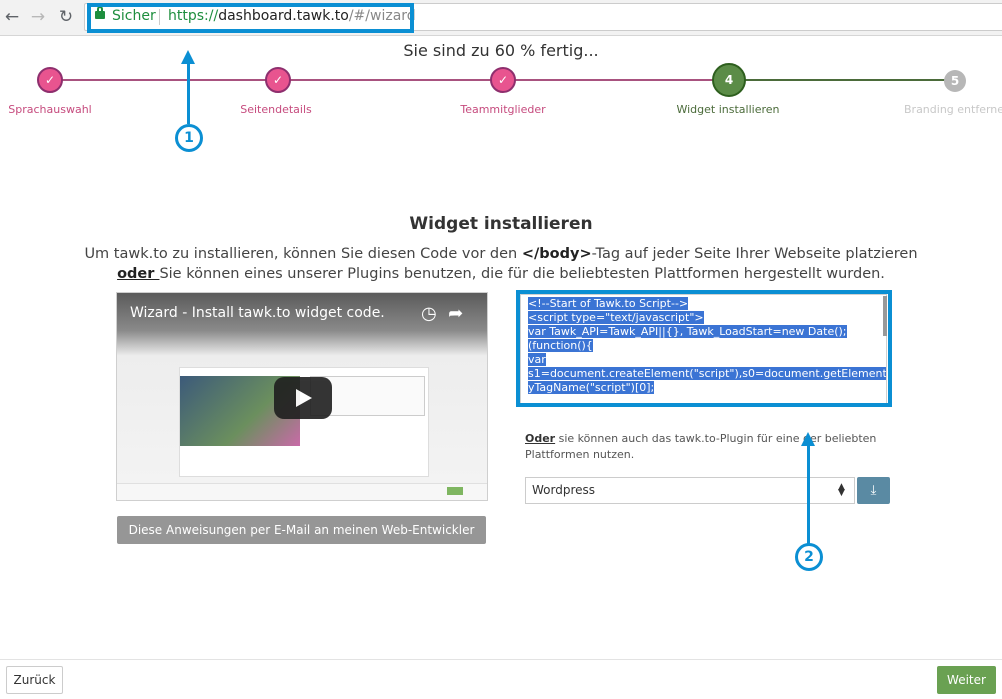  Describe the element at coordinates (953, 109) in the screenshot. I see `step-label-branding-entfernen: Branding entfernen` at that location.